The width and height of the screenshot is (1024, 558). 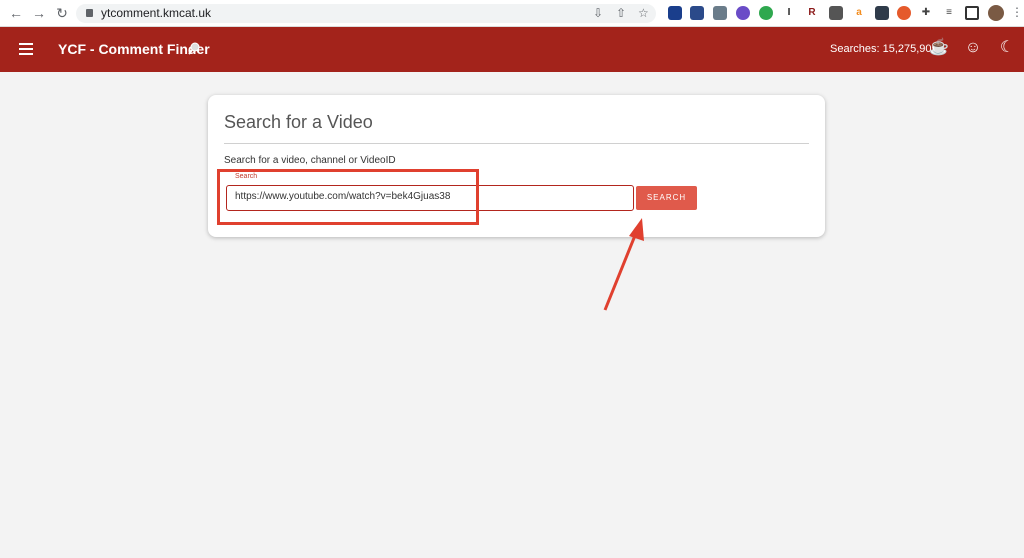 What do you see at coordinates (348, 197) in the screenshot?
I see `highlight-box` at bounding box center [348, 197].